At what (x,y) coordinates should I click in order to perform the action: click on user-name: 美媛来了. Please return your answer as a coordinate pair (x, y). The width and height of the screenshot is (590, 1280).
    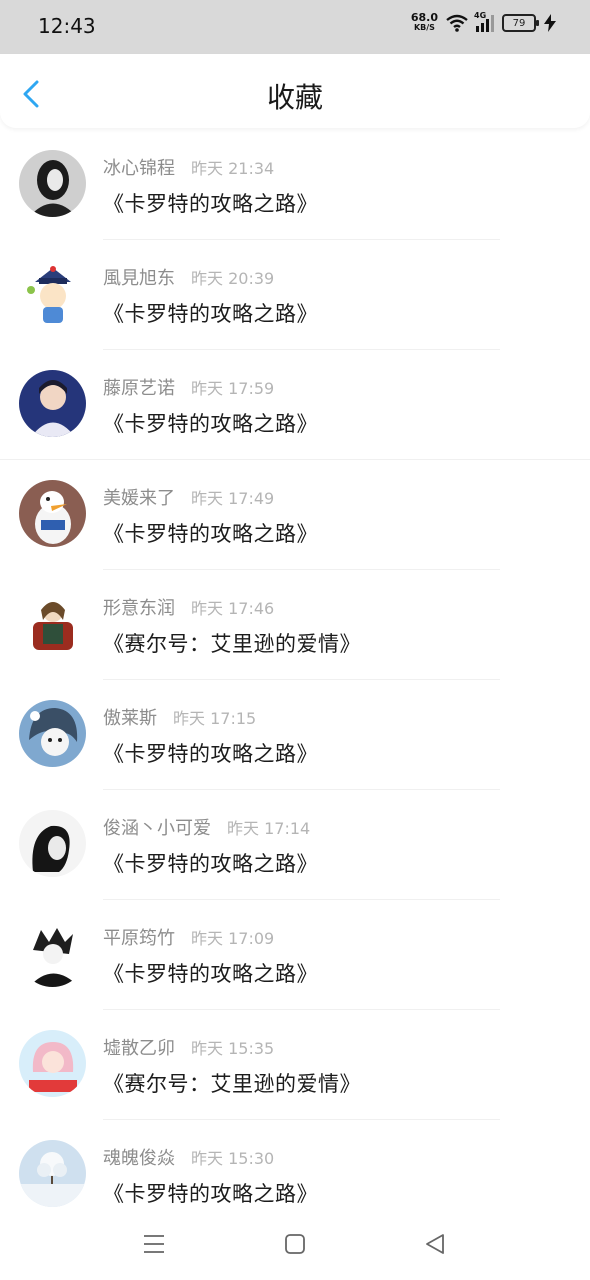
    Looking at the image, I should click on (139, 497).